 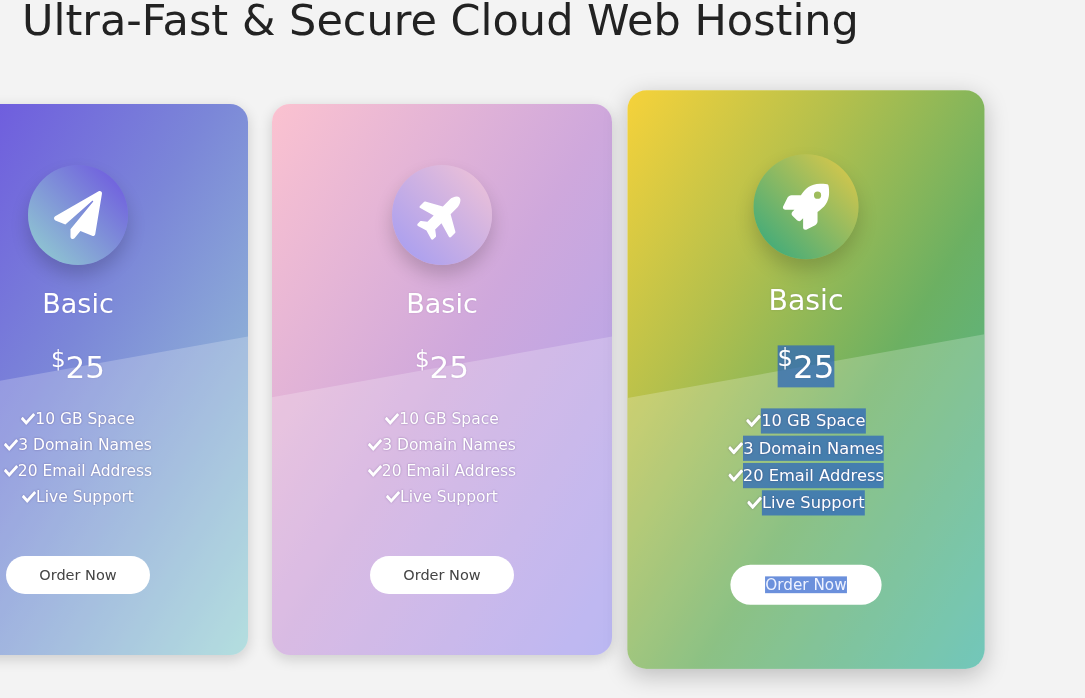 What do you see at coordinates (442, 215) in the screenshot?
I see `airplane-icon` at bounding box center [442, 215].